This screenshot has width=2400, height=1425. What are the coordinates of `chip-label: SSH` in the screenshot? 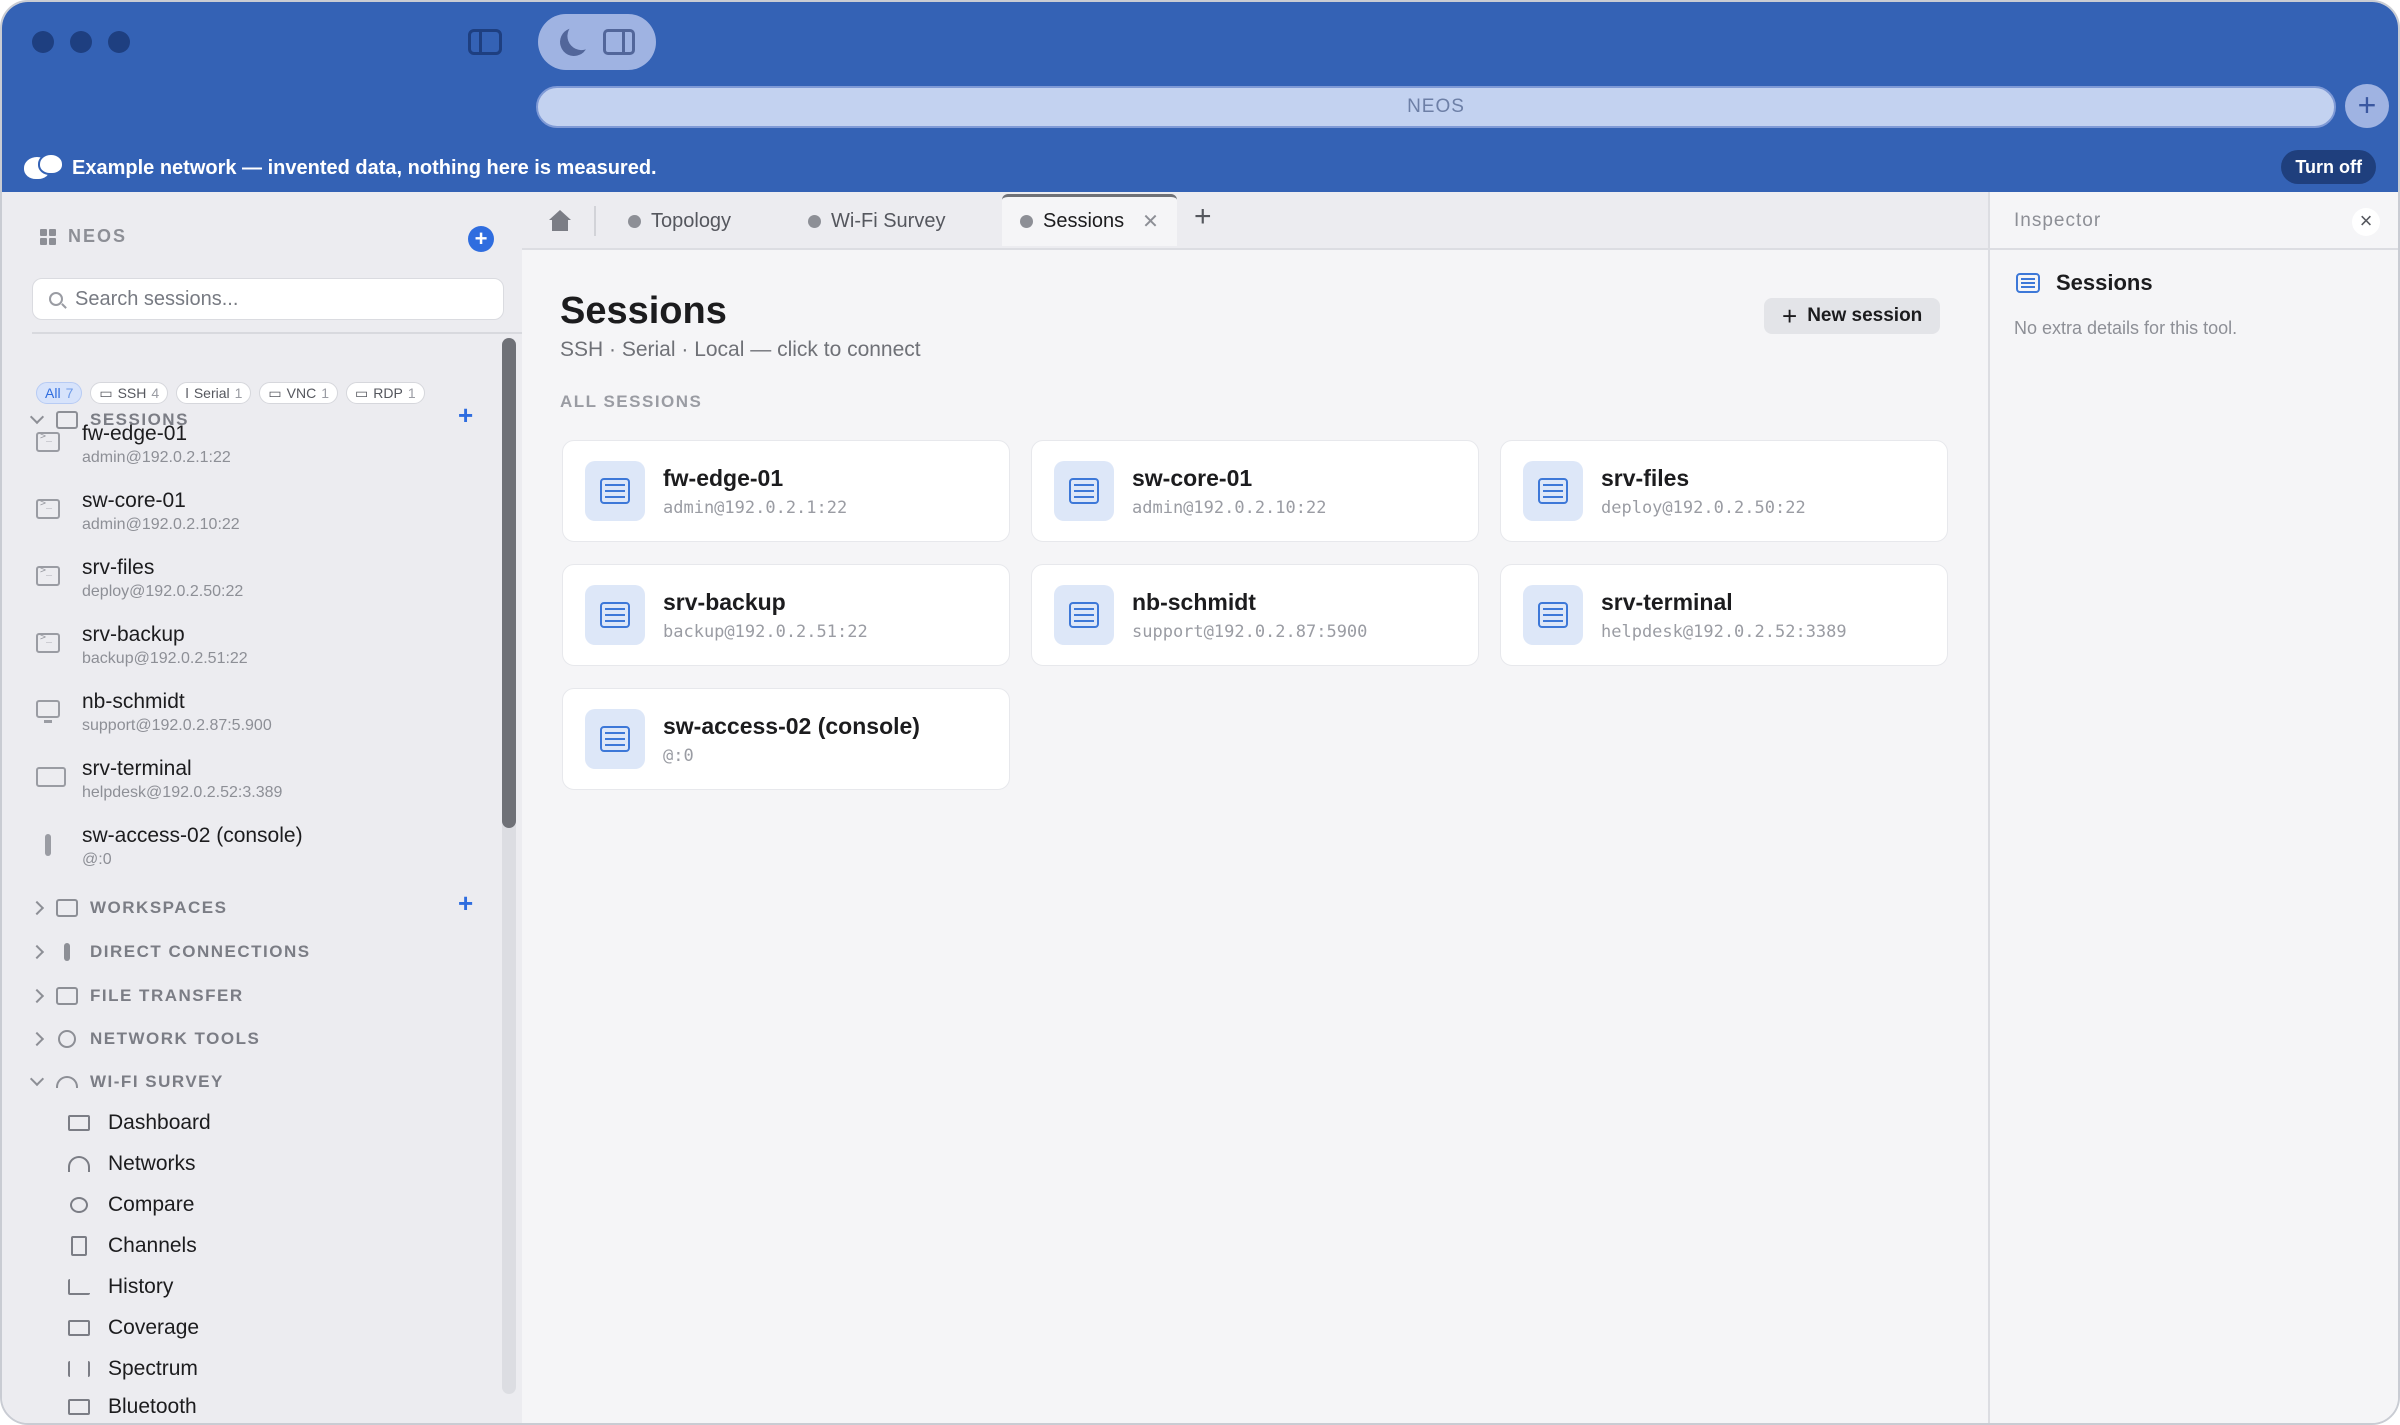 It's located at (132, 393).